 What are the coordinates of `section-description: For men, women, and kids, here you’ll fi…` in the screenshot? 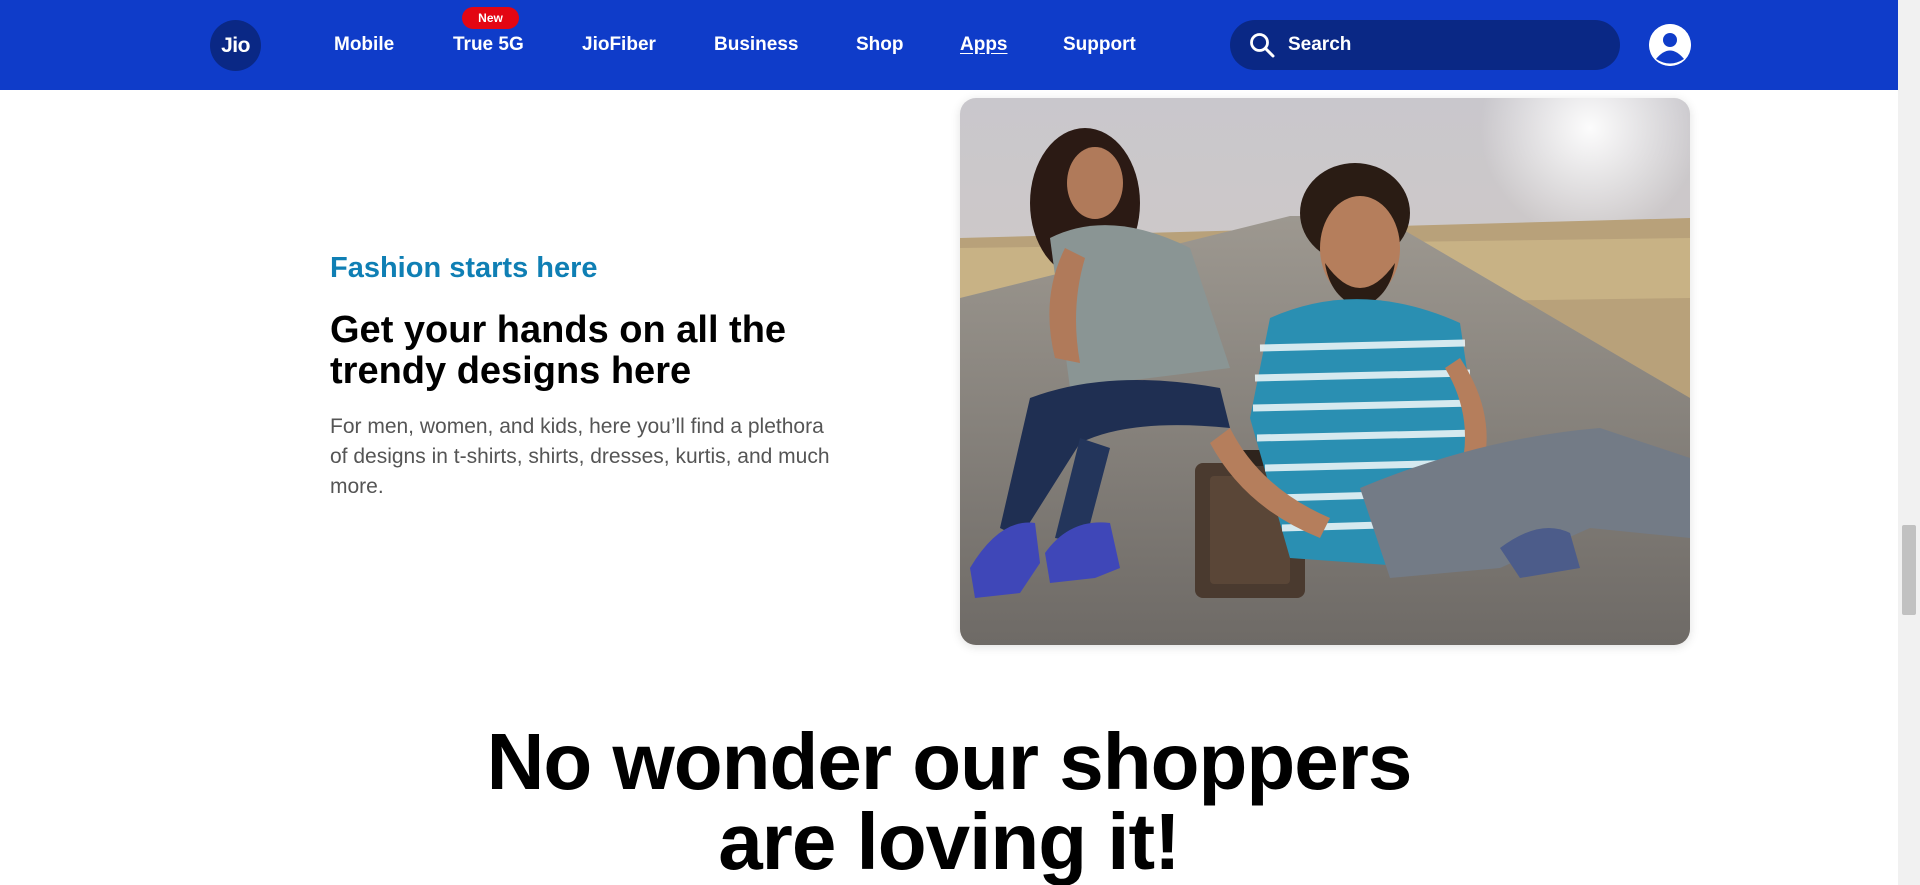 It's located at (580, 456).